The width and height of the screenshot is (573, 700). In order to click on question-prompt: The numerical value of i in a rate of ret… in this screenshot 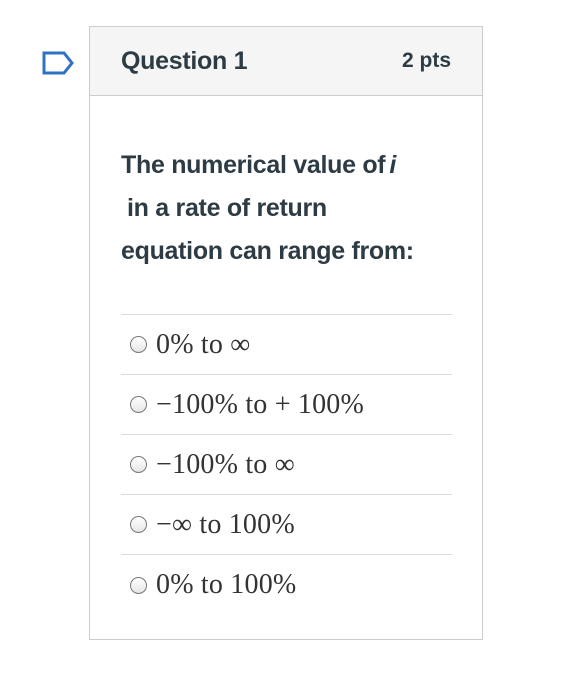, I will do `click(286, 208)`.